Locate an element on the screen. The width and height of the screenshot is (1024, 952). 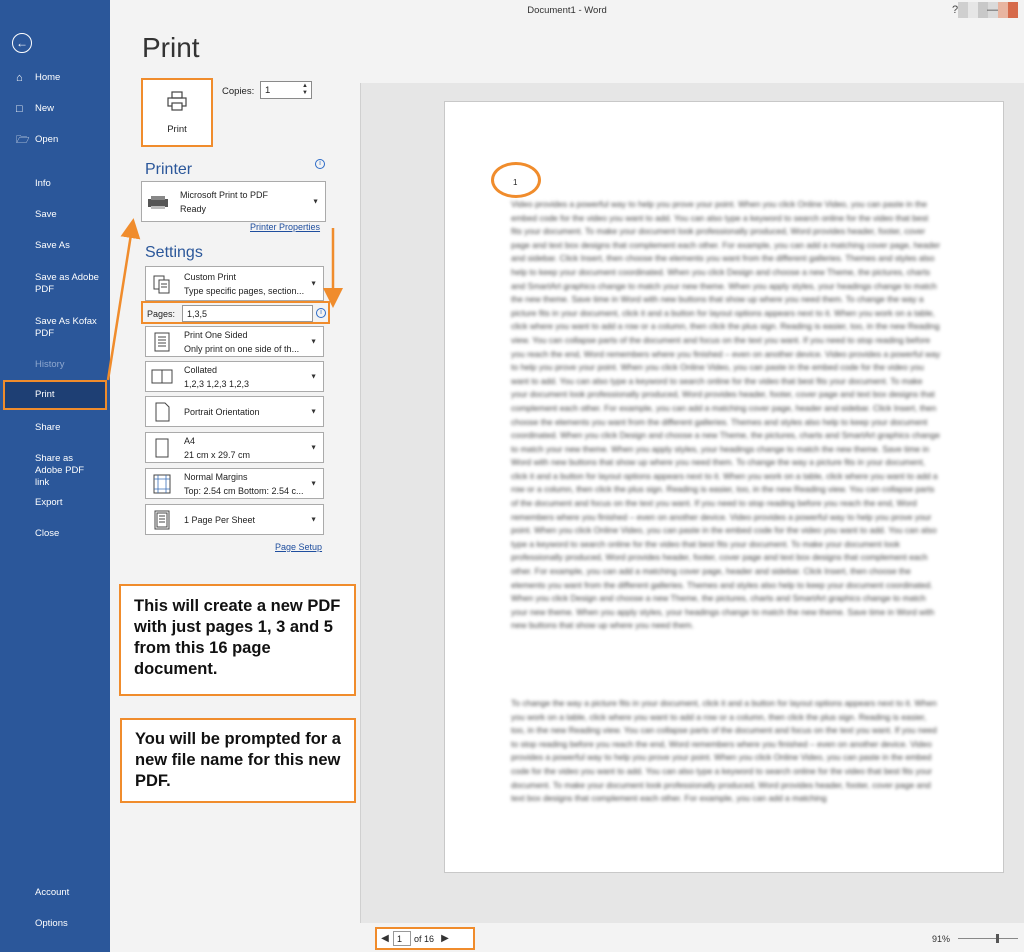
copies-value: 1 is located at coordinates (268, 90).